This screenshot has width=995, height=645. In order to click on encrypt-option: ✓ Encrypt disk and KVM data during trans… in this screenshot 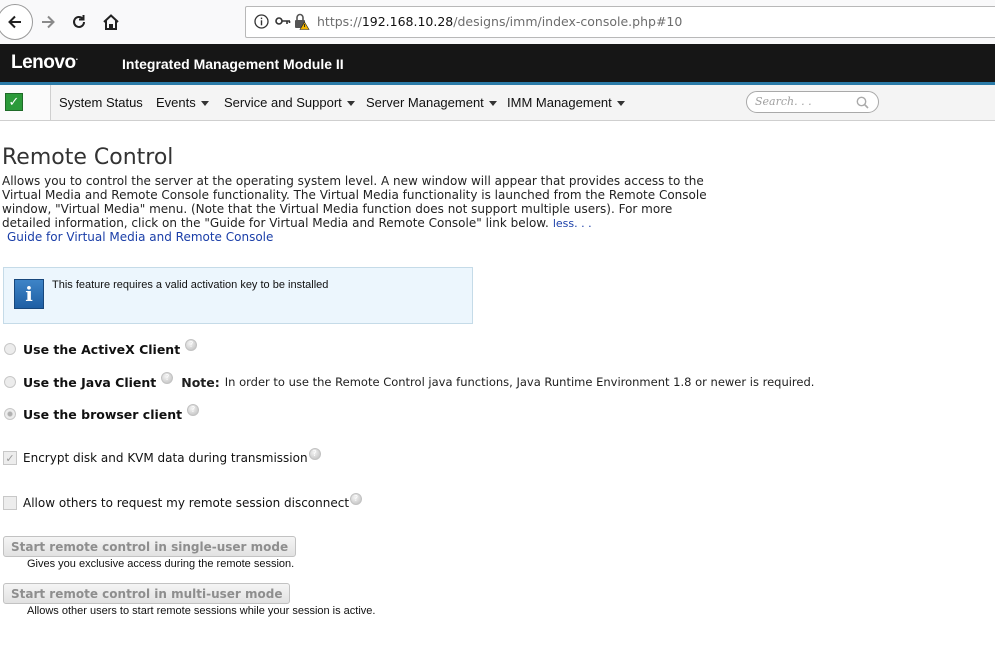, I will do `click(162, 457)`.